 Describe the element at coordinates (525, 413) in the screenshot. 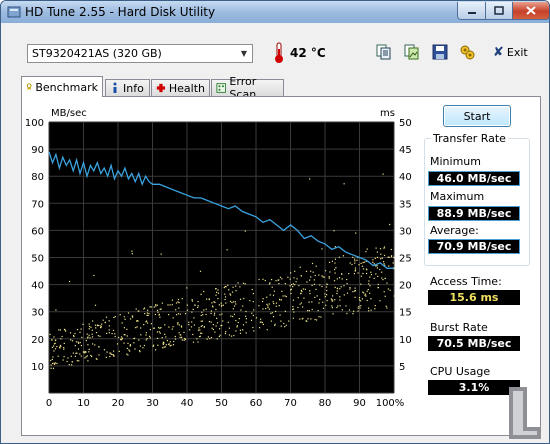

I see `watermark-logo` at that location.